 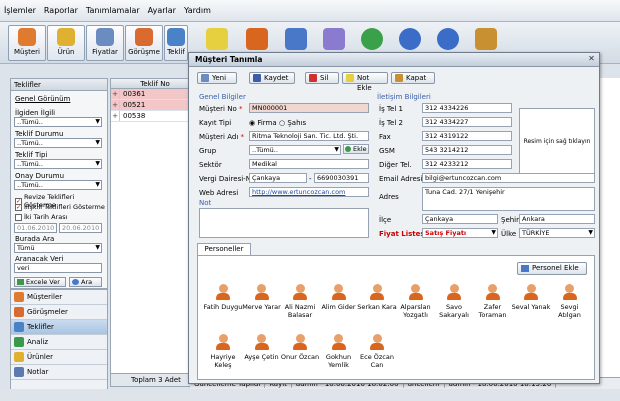 I want to click on approve-icon, so click(x=296, y=39).